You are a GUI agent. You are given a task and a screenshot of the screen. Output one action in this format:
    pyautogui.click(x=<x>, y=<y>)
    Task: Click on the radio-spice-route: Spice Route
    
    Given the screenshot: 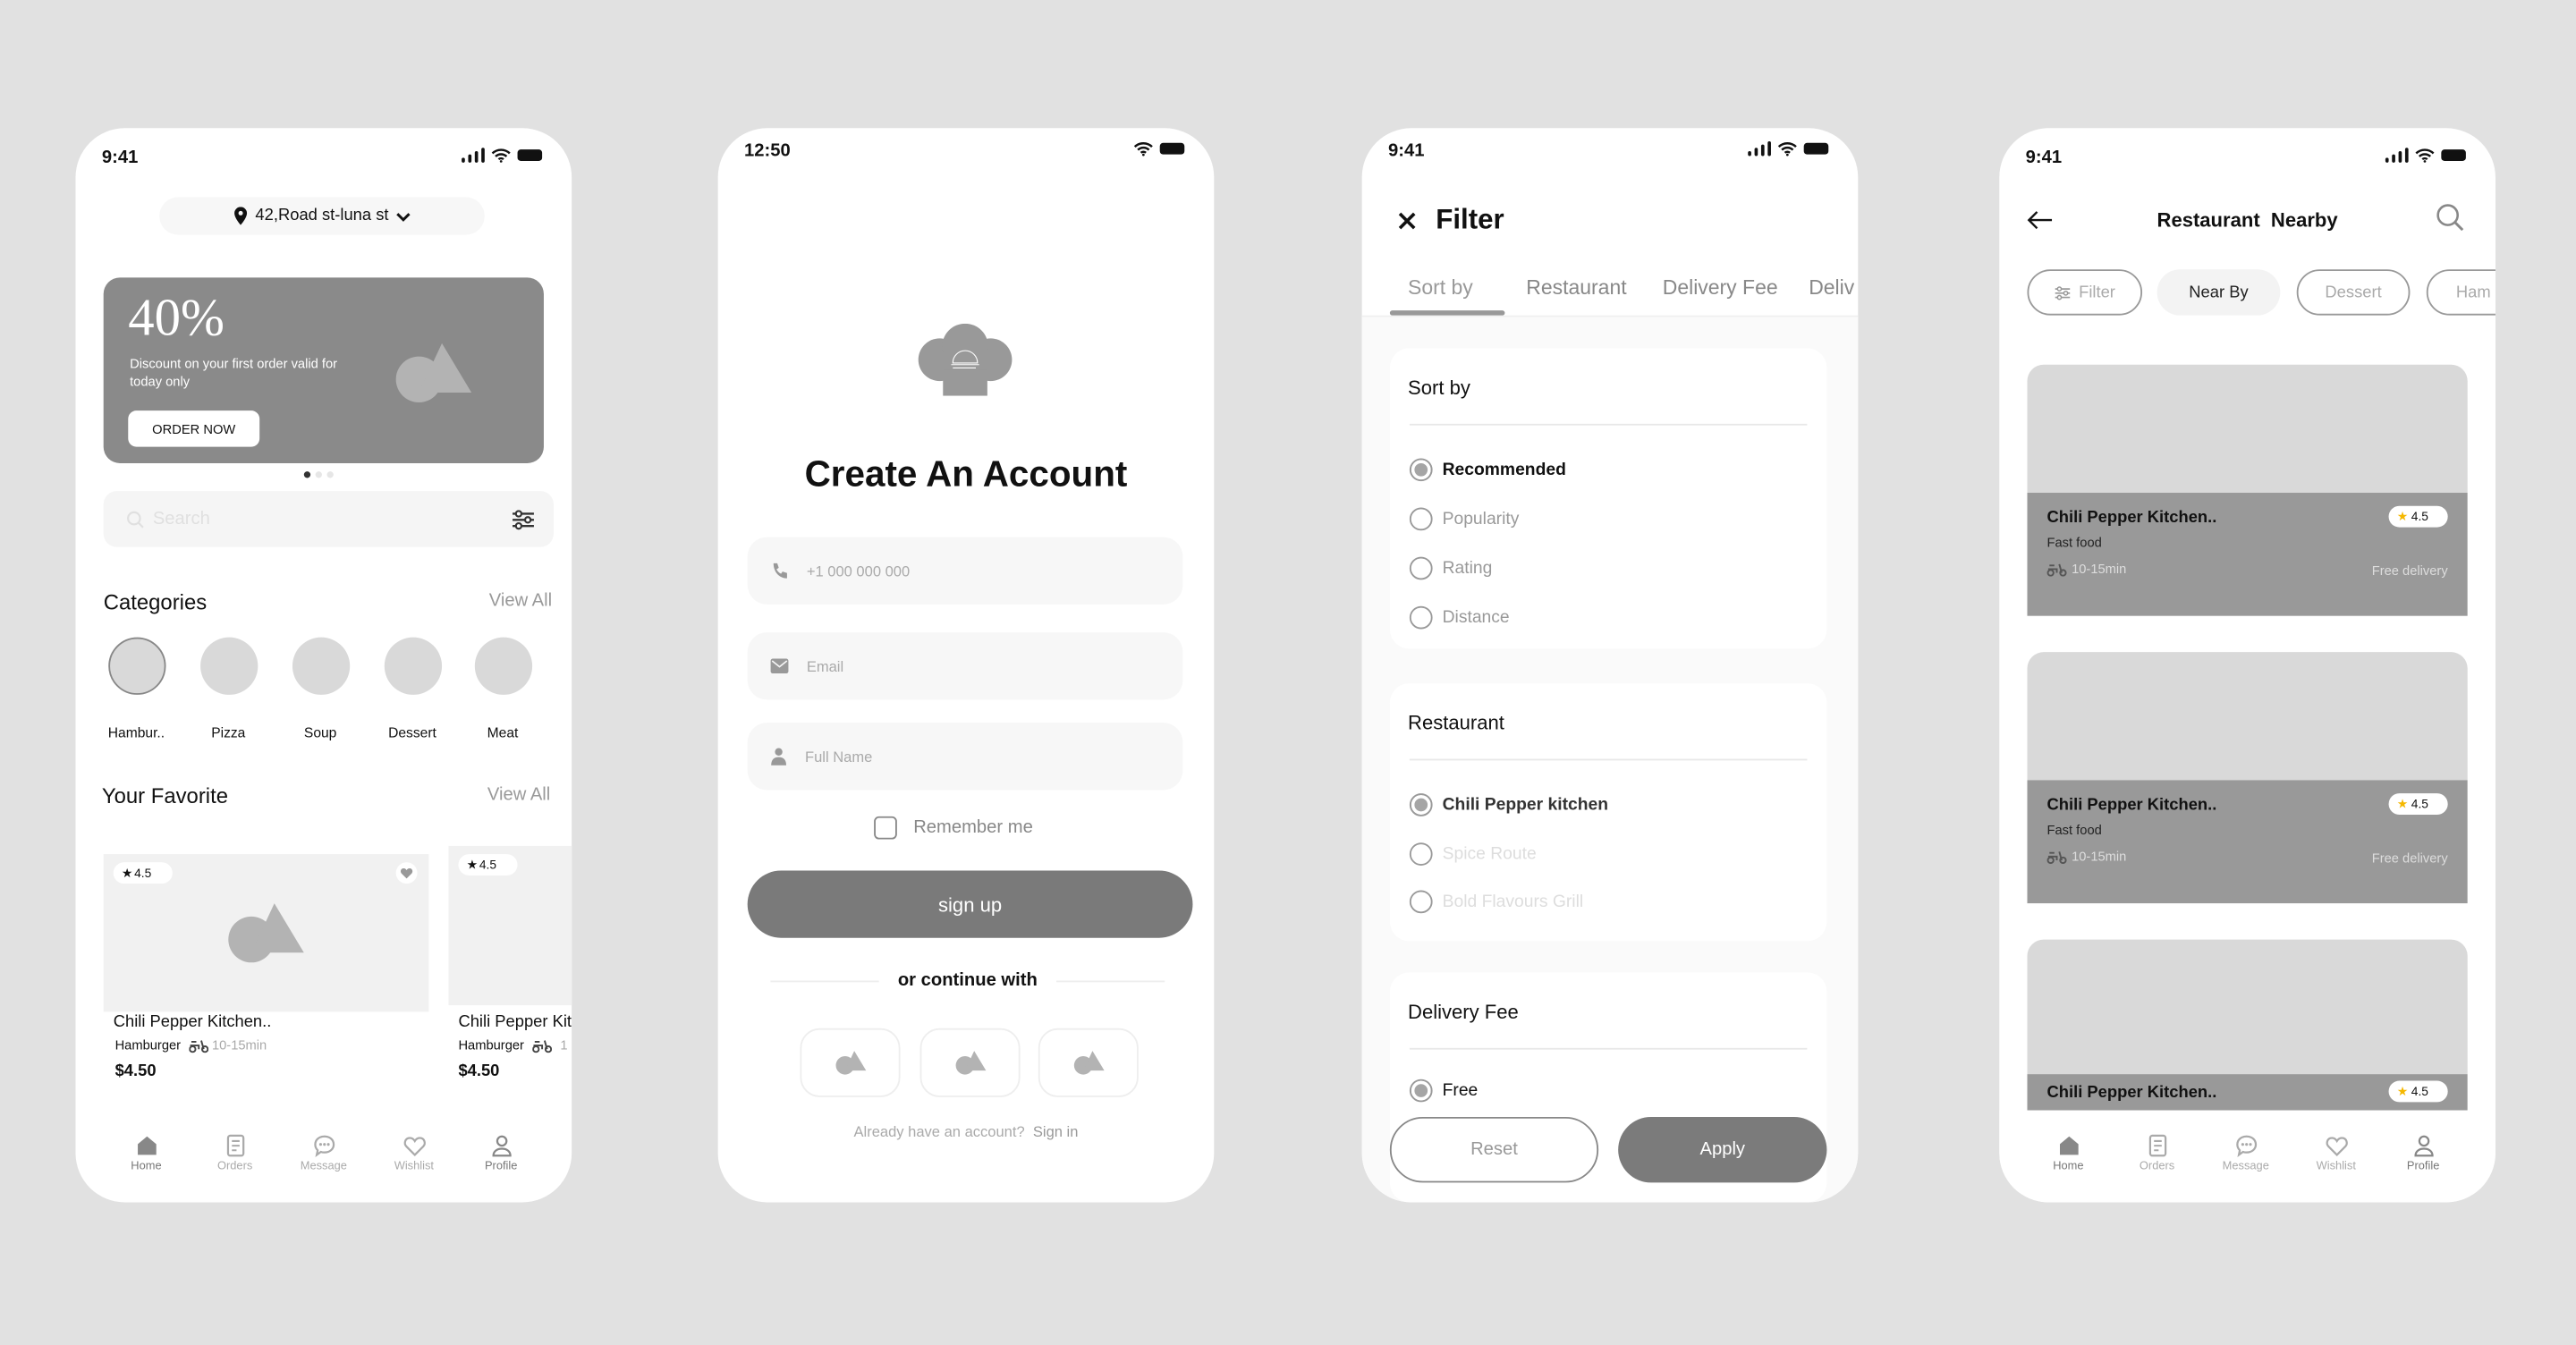 What is the action you would take?
    pyautogui.click(x=1473, y=854)
    